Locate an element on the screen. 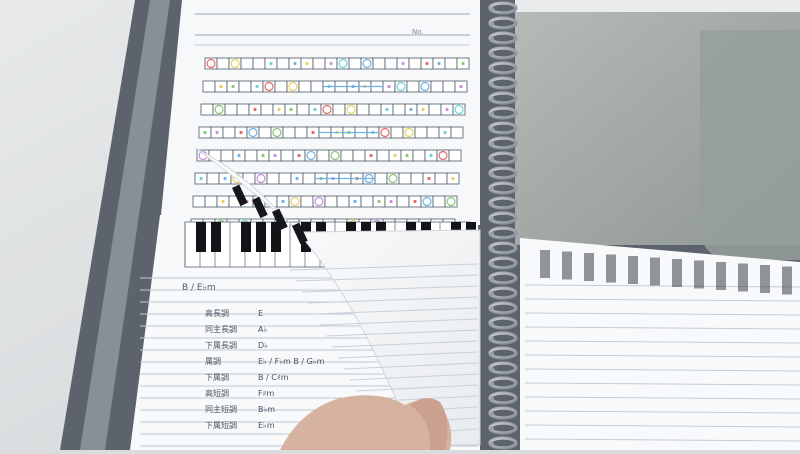 The width and height of the screenshot is (800, 454). chord-name: 属調 is located at coordinates (213, 361).